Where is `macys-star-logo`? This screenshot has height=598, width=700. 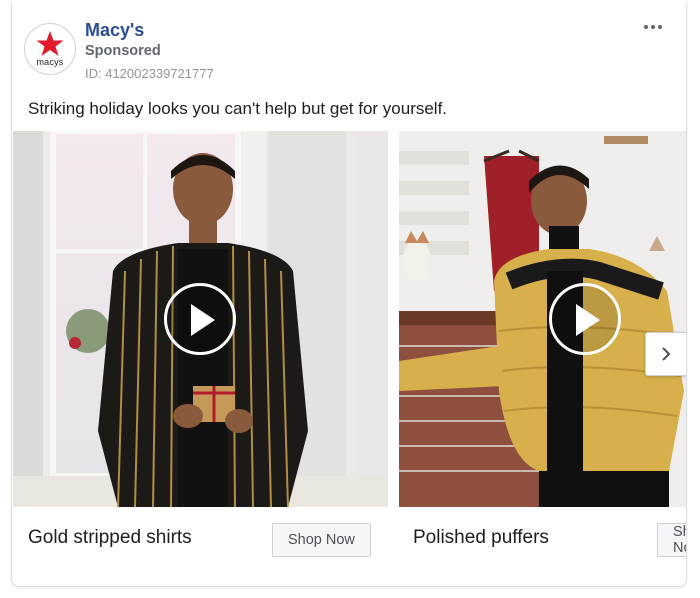 macys-star-logo is located at coordinates (50, 43).